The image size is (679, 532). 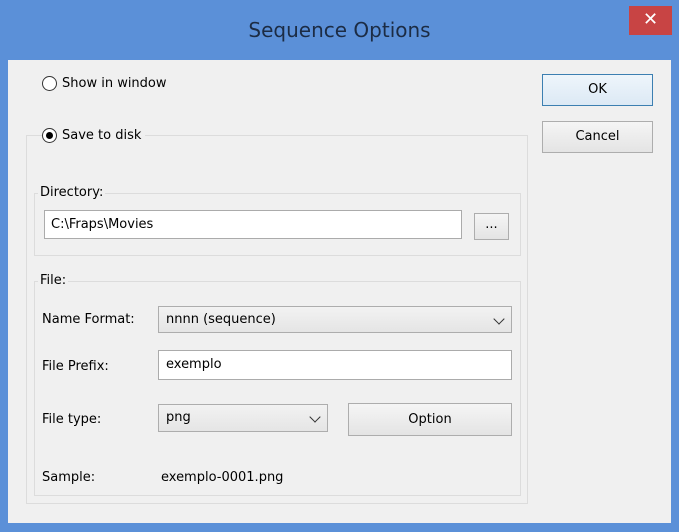 What do you see at coordinates (597, 90) in the screenshot?
I see `ok-button: OK` at bounding box center [597, 90].